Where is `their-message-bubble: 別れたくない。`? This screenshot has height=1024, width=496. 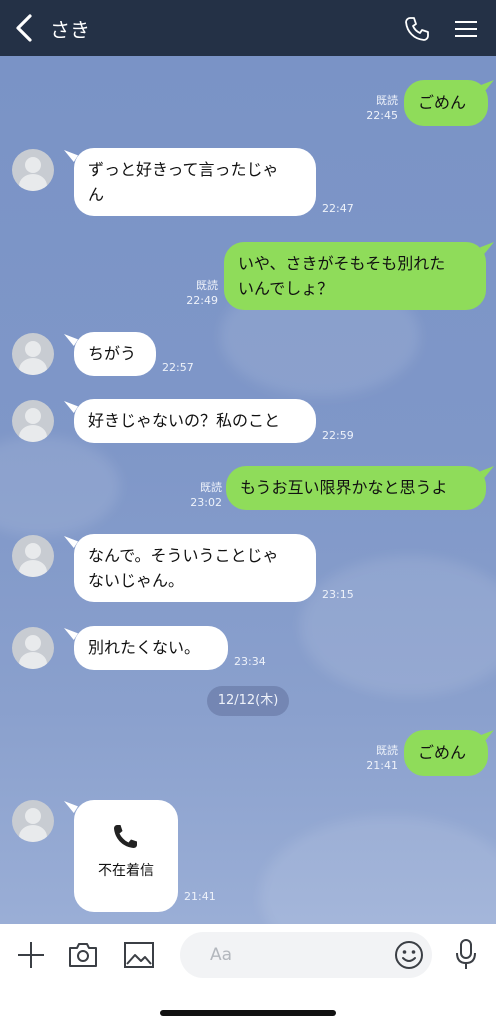 their-message-bubble: 別れたくない。 is located at coordinates (151, 648).